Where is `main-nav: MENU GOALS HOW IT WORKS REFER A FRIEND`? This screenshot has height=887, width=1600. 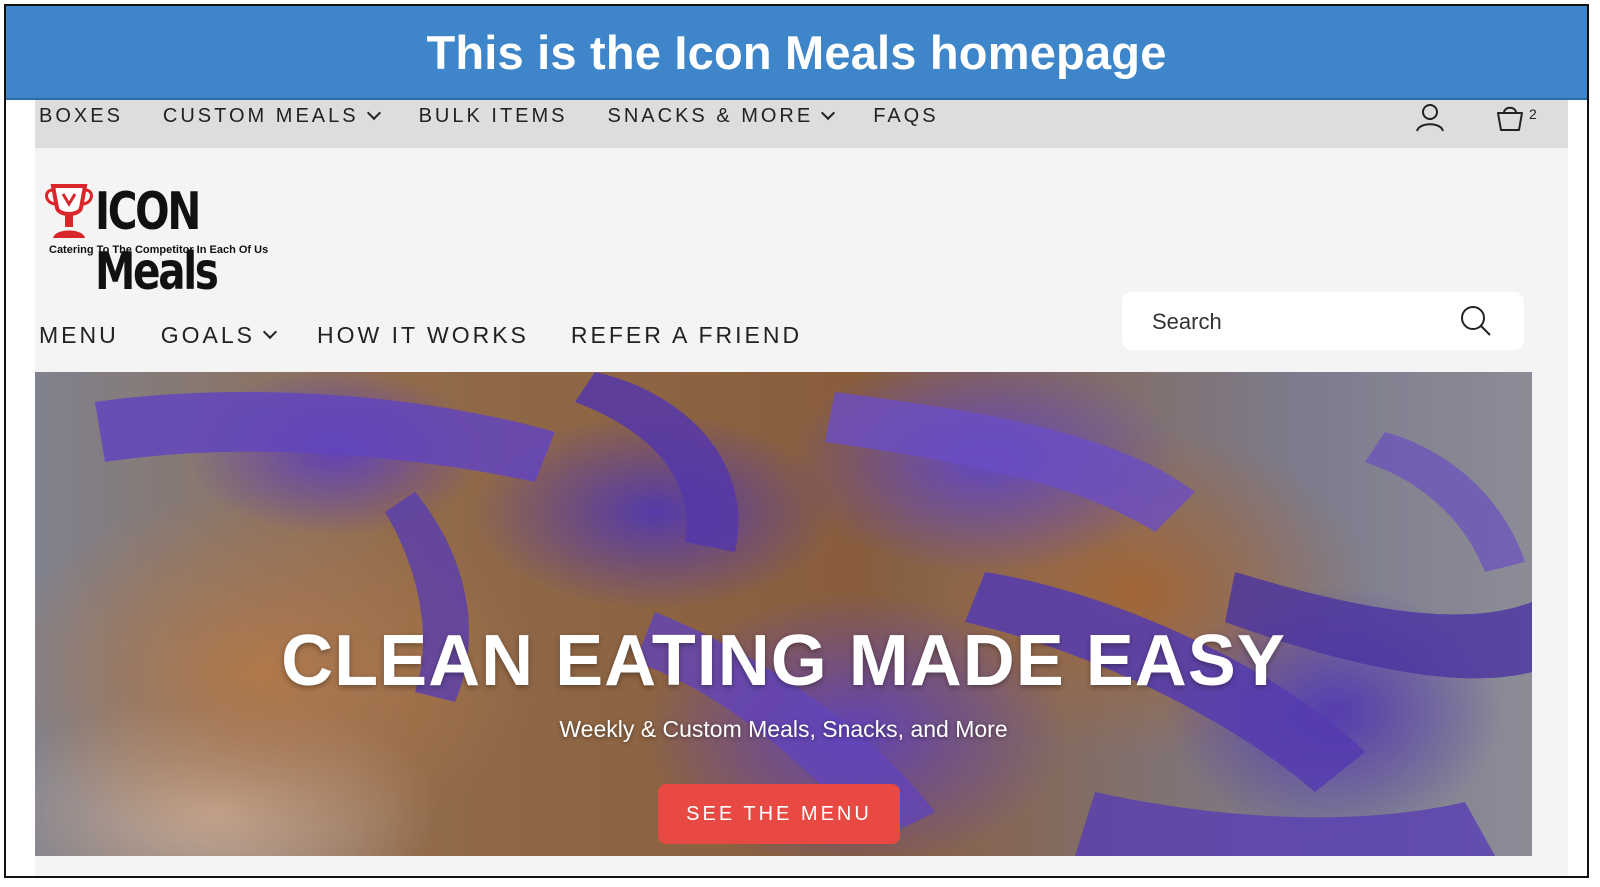
main-nav: MENU GOALS HOW IT WORKS REFER A FRIEND is located at coordinates (441, 335).